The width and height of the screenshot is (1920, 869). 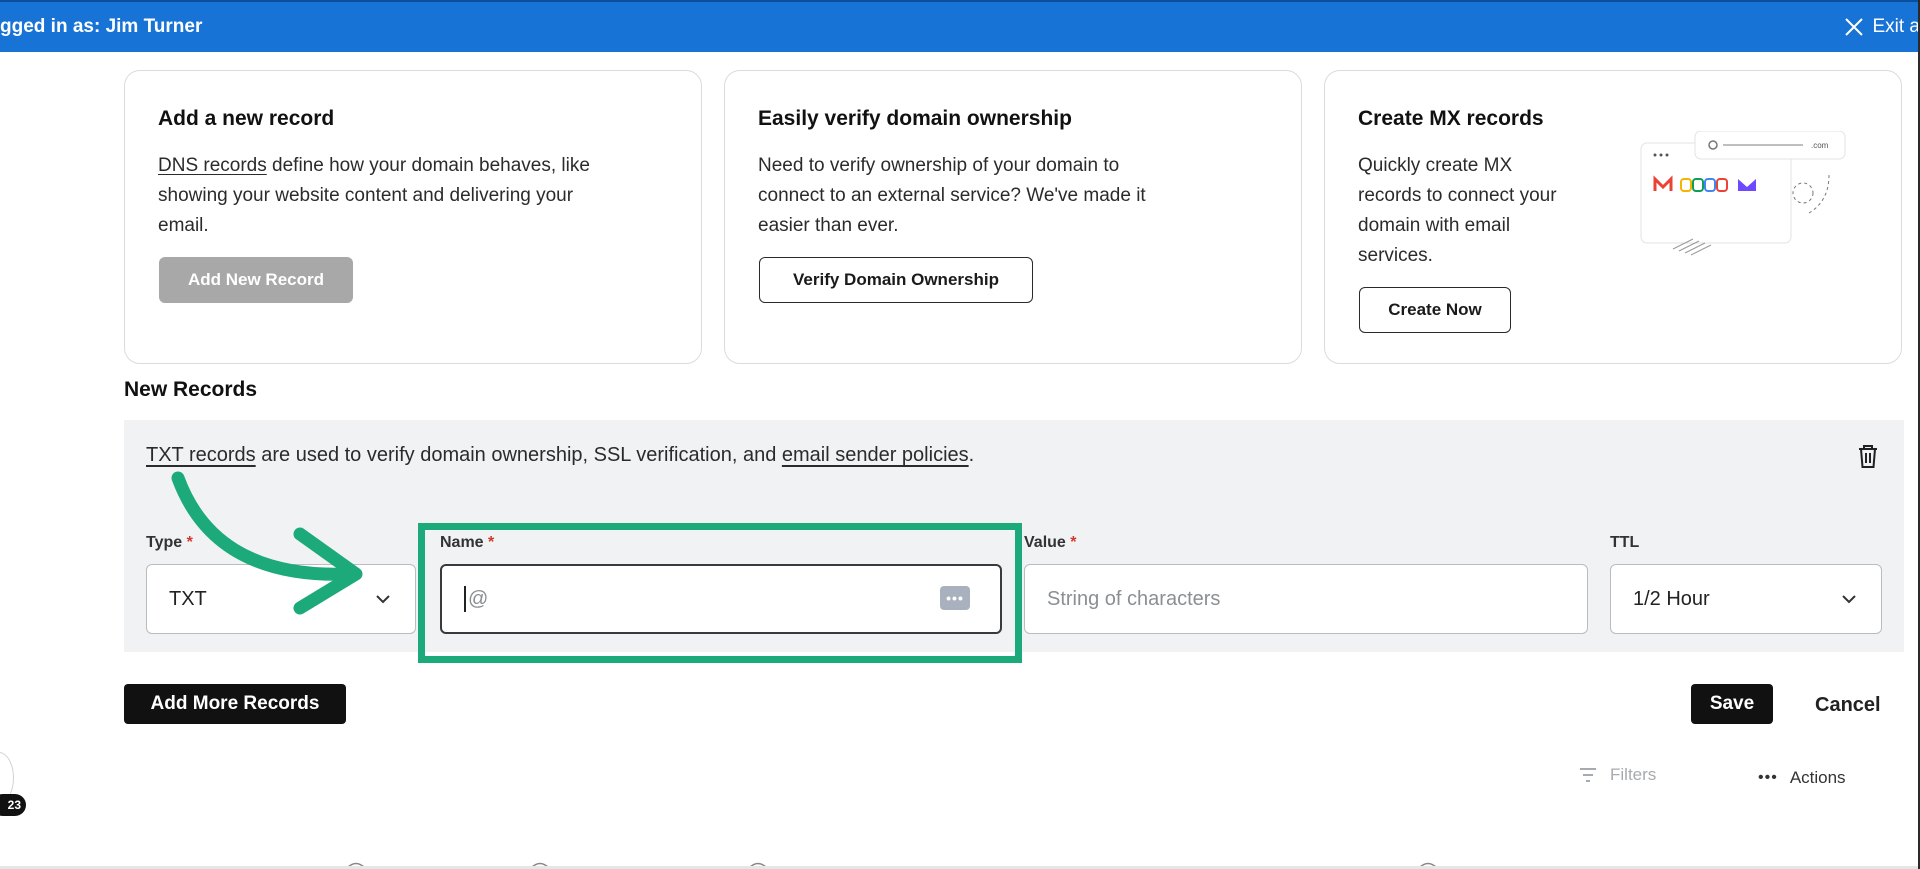 What do you see at coordinates (1134, 598) in the screenshot?
I see `value-placeholder: String of characters` at bounding box center [1134, 598].